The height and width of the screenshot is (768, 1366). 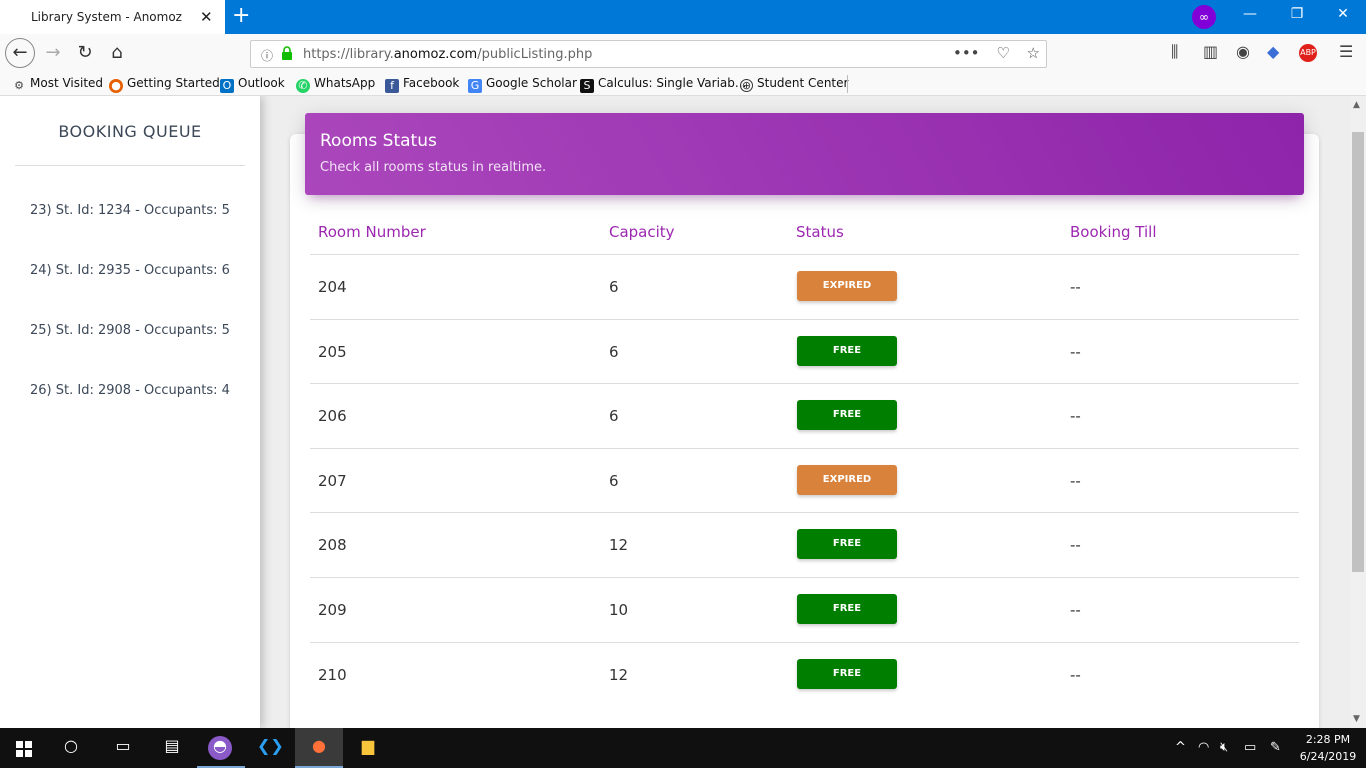 I want to click on bookmark-google-scholar: G Google Scholar, so click(x=522, y=84).